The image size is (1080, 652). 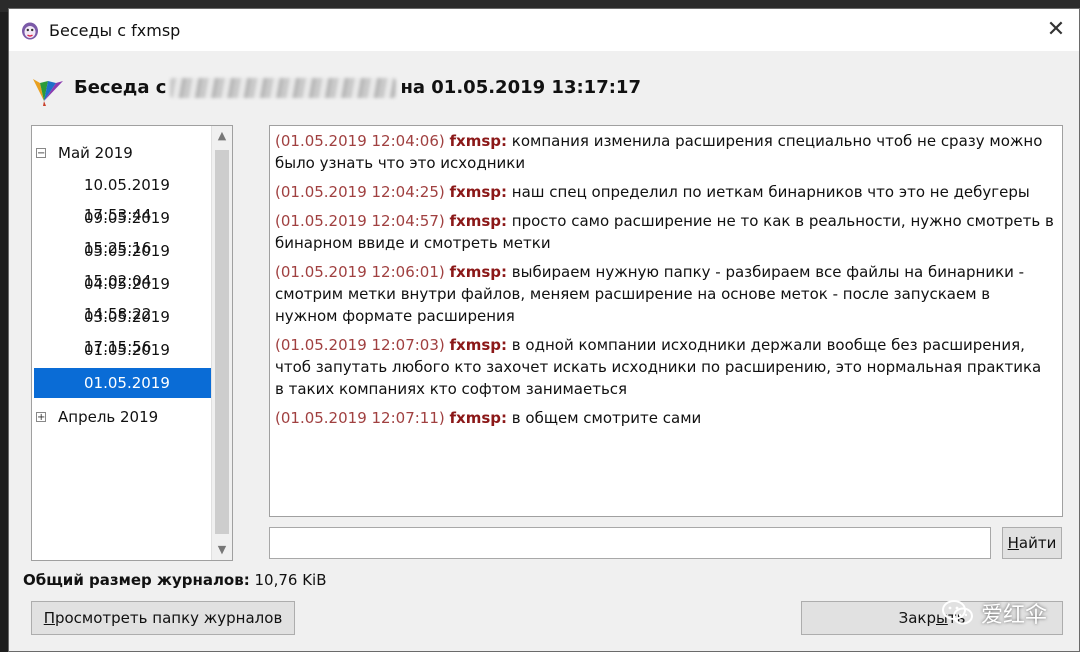 What do you see at coordinates (1037, 543) in the screenshot?
I see `find-button-label: айти` at bounding box center [1037, 543].